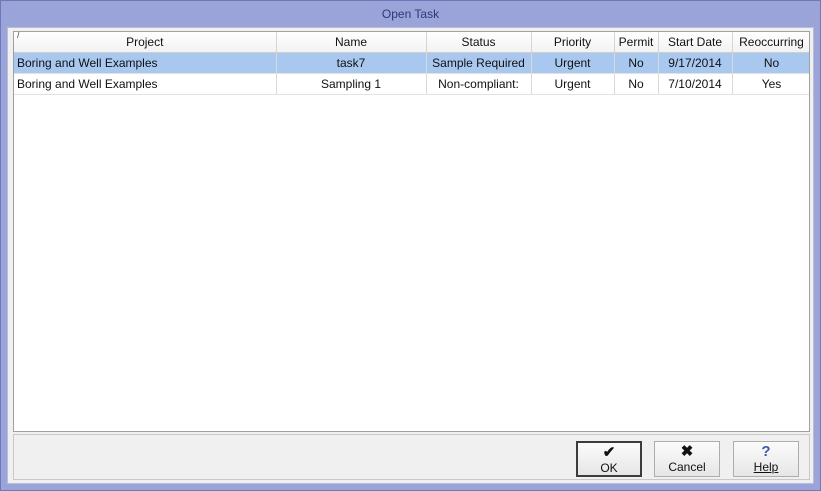 The height and width of the screenshot is (491, 821). I want to click on cancel-button: ✖ Cancel, so click(687, 459).